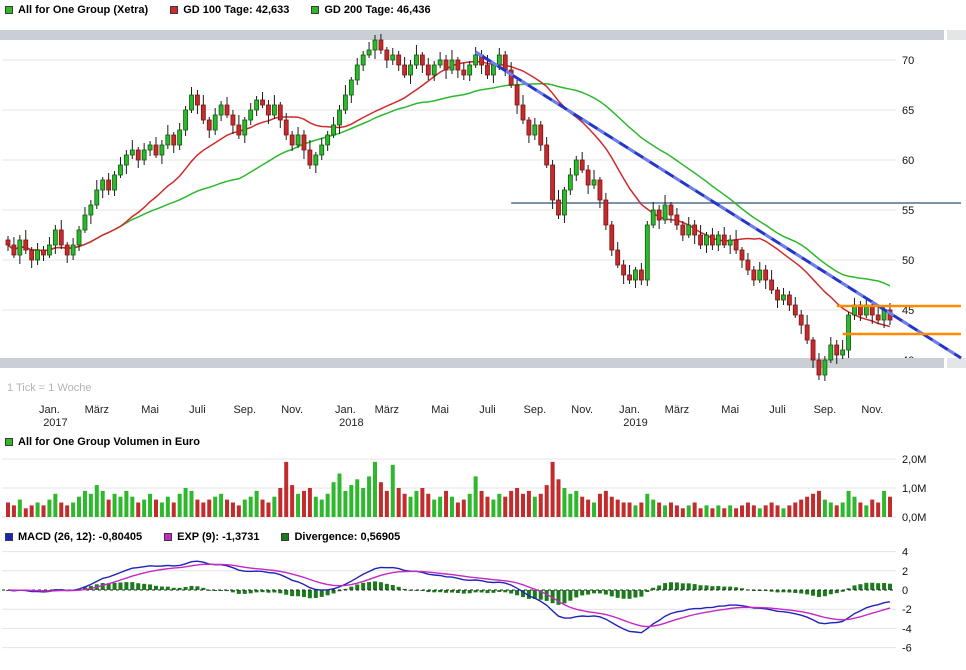 This screenshot has height=670, width=966. What do you see at coordinates (905, 553) in the screenshot?
I see `svg-text: 4` at bounding box center [905, 553].